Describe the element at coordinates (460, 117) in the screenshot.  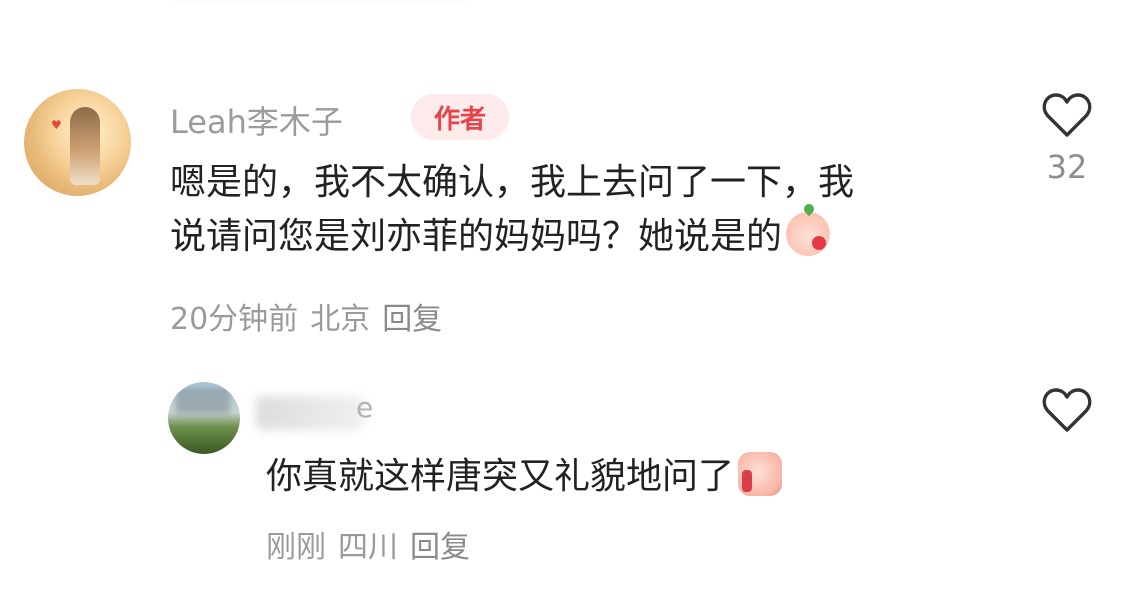
I see `author-badge: 作者` at that location.